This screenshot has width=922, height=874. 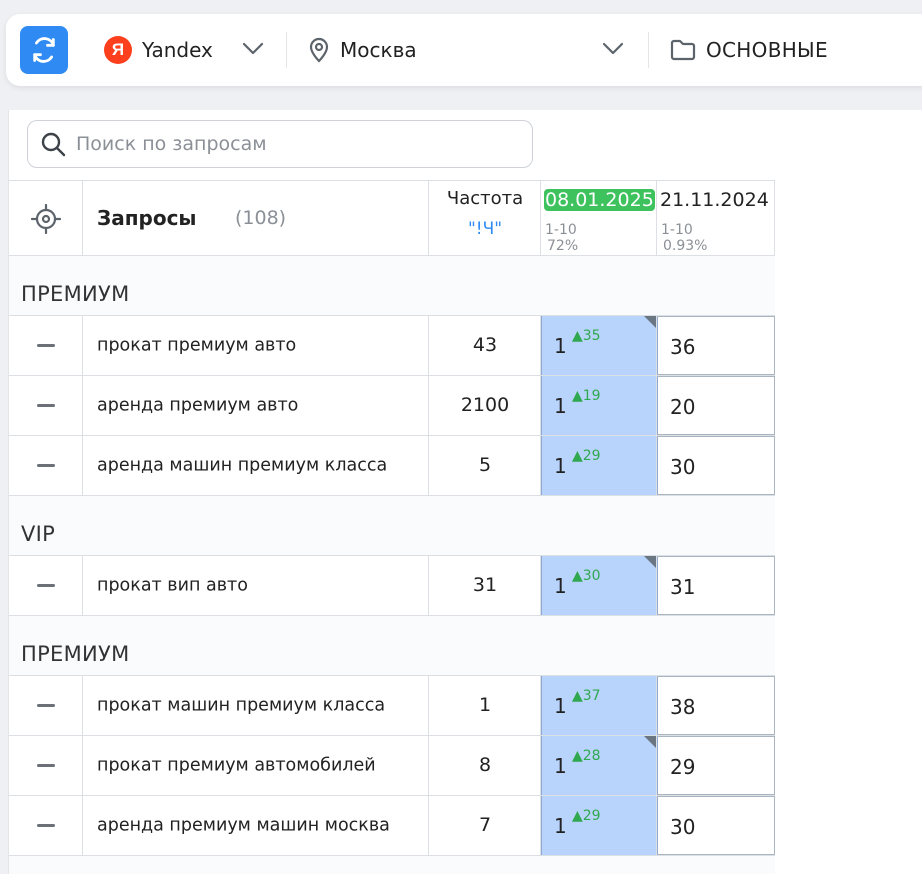 I want to click on refresh-button, so click(x=44, y=50).